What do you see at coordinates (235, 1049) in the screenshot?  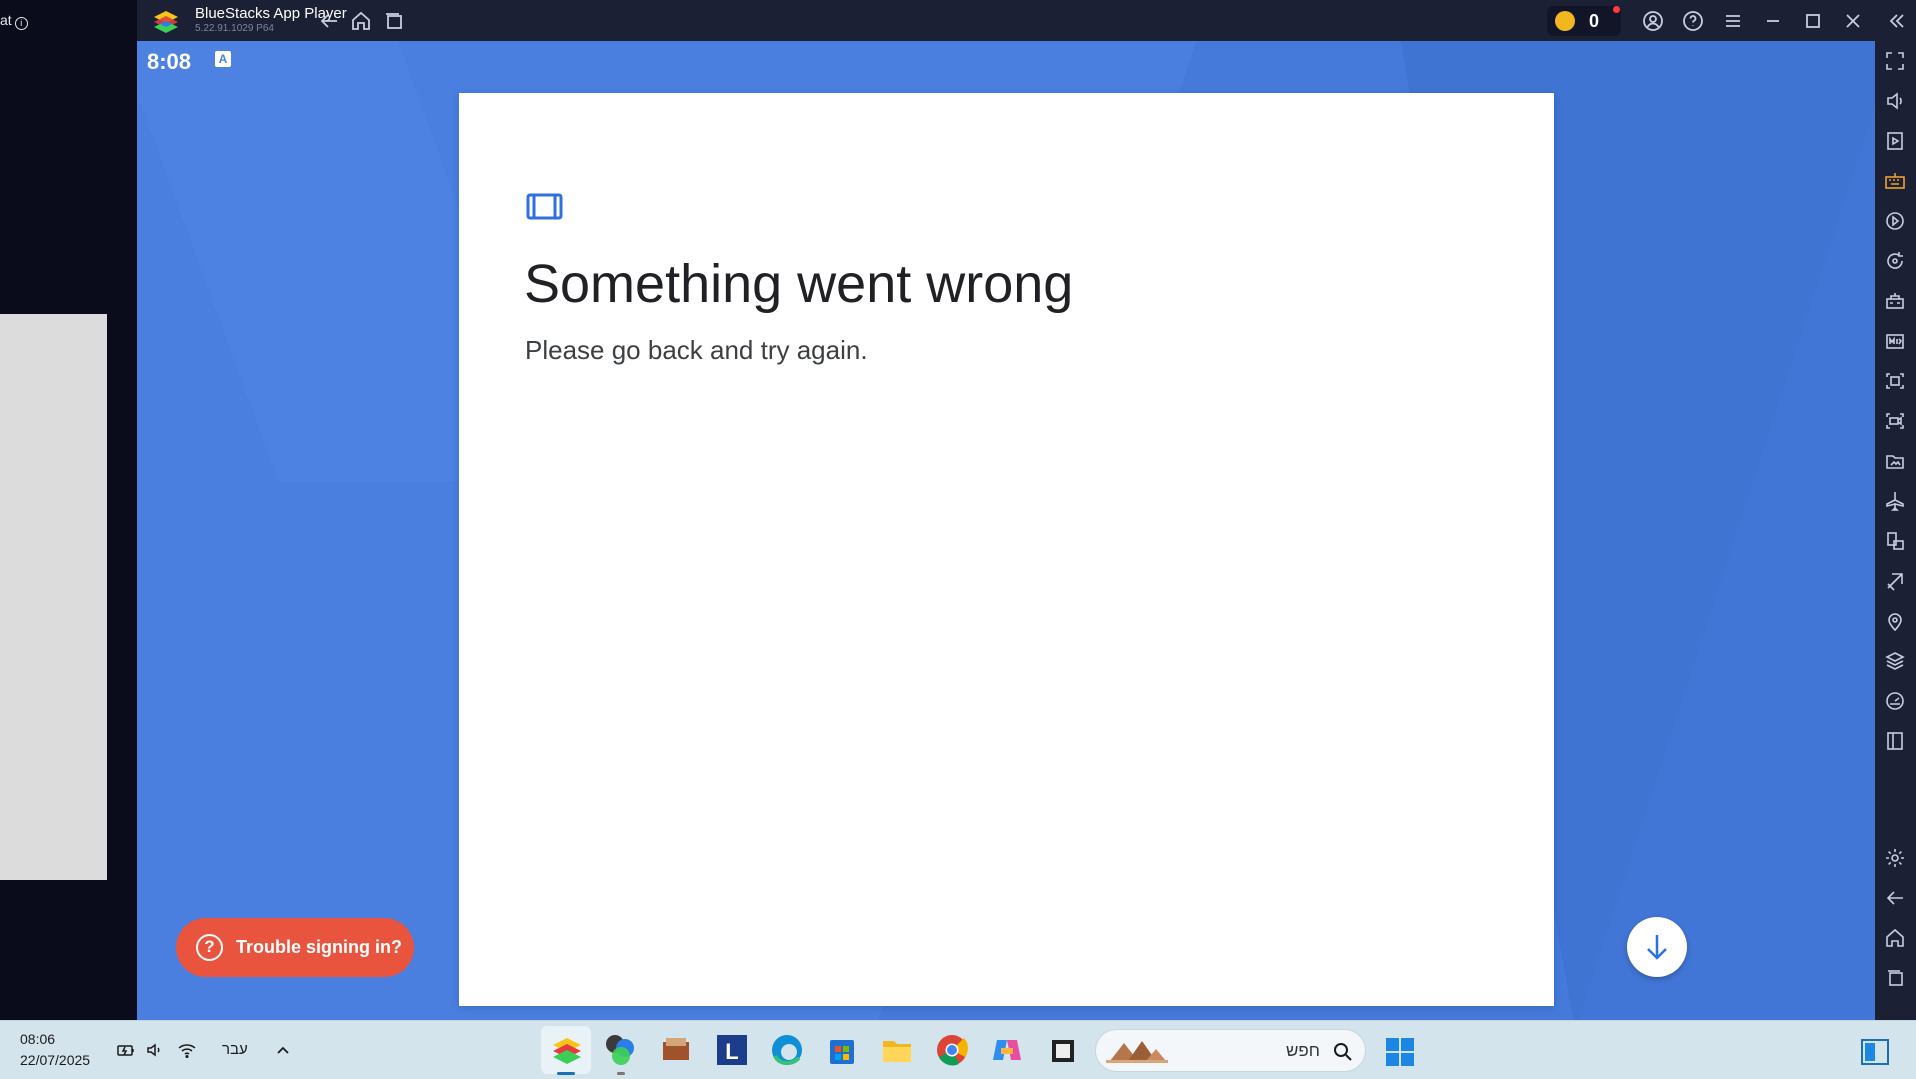 I see `language-indicator: עבר` at bounding box center [235, 1049].